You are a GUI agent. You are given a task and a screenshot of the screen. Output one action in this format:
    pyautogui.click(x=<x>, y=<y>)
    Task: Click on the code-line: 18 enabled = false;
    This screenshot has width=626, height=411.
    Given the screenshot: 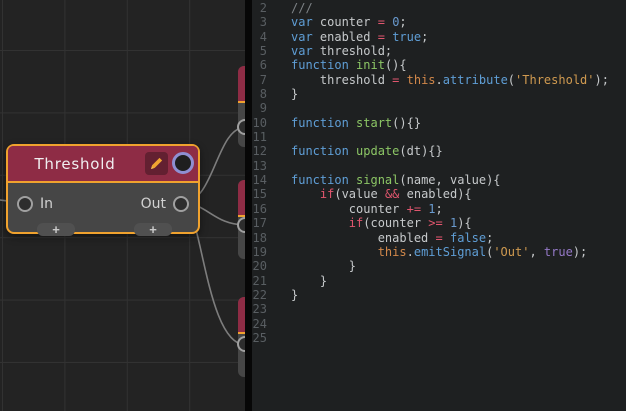 What is the action you would take?
    pyautogui.click(x=439, y=238)
    